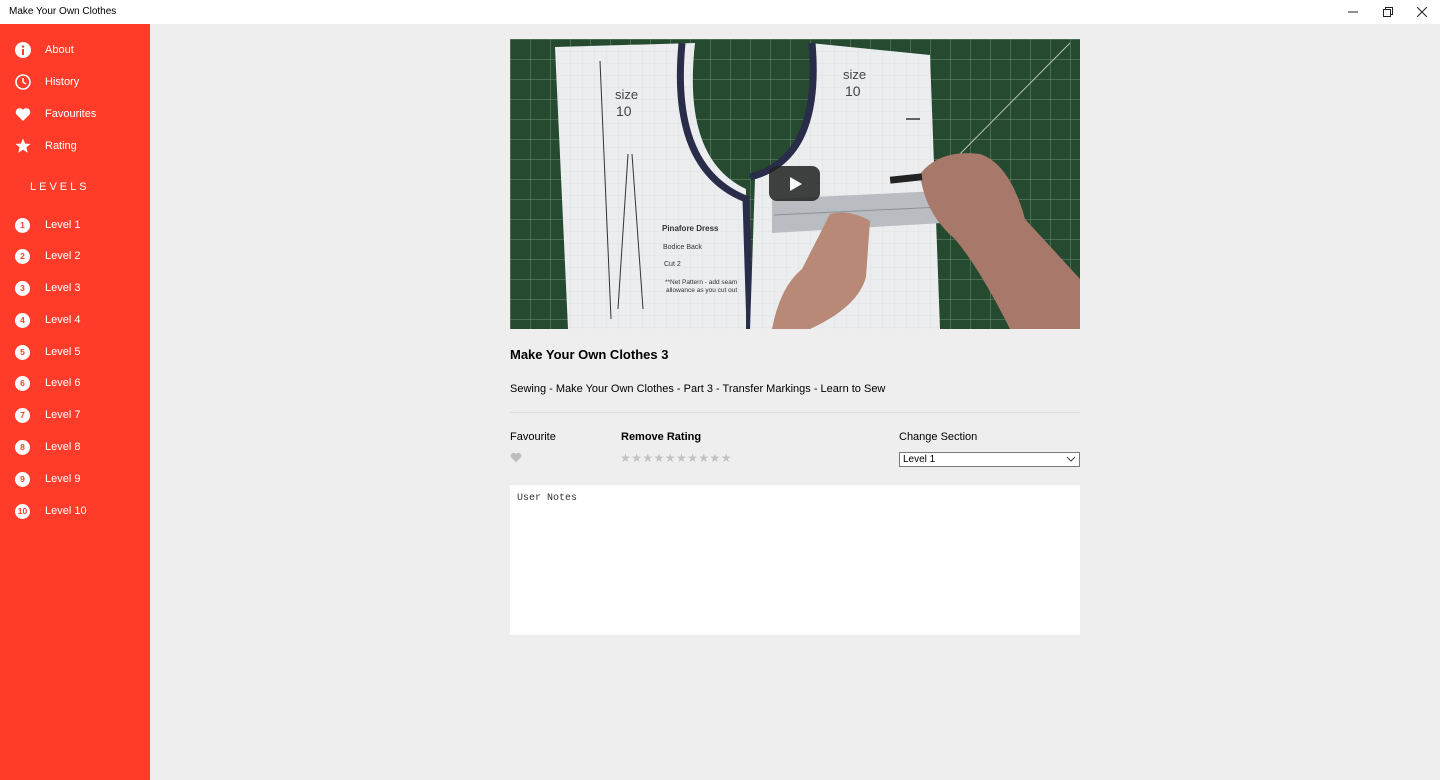 The height and width of the screenshot is (780, 1440). Describe the element at coordinates (22, 50) in the screenshot. I see `info-icon` at that location.